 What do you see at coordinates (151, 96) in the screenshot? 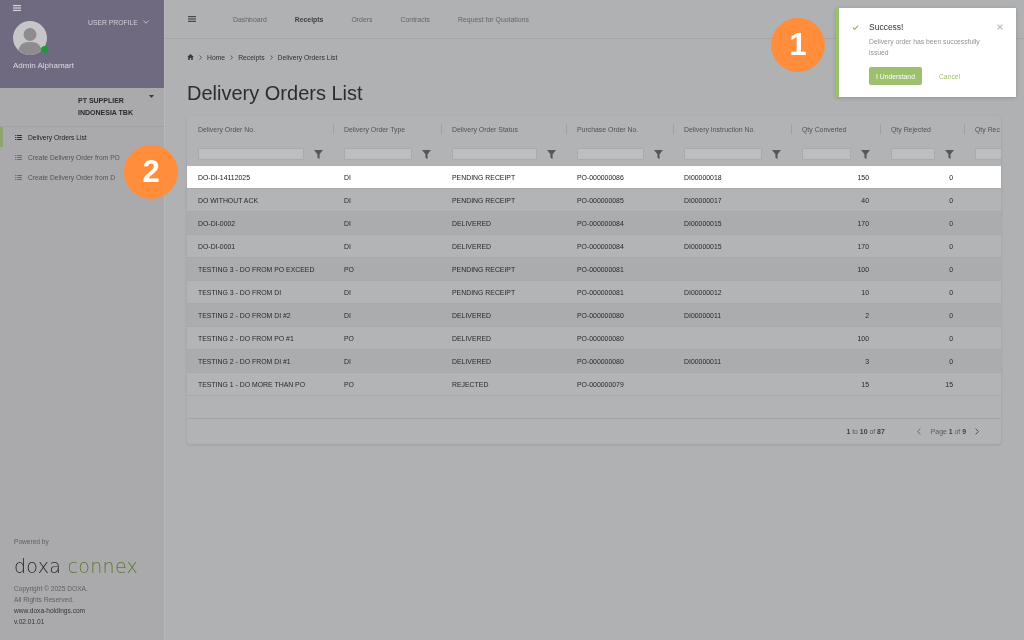
I see `caret-icon` at bounding box center [151, 96].